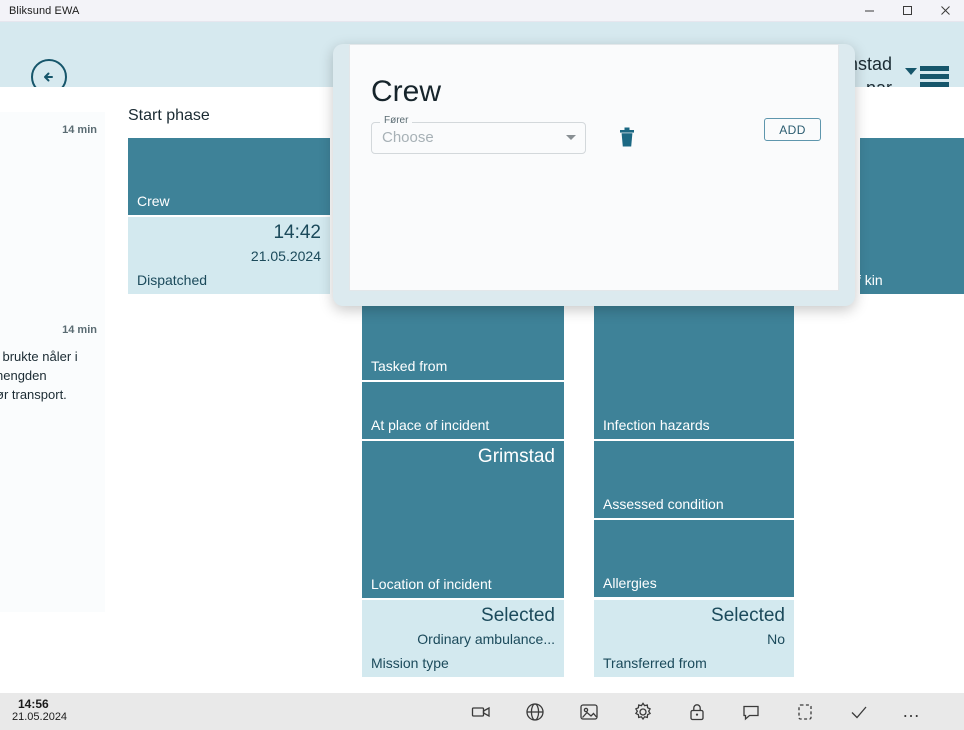 This screenshot has height=730, width=964. I want to click on tile-value: Grimstad, so click(516, 456).